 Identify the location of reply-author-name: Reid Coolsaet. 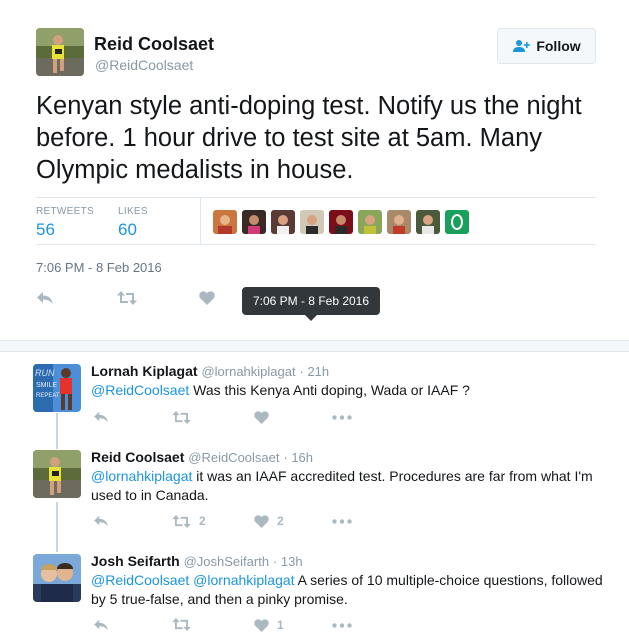
(137, 457).